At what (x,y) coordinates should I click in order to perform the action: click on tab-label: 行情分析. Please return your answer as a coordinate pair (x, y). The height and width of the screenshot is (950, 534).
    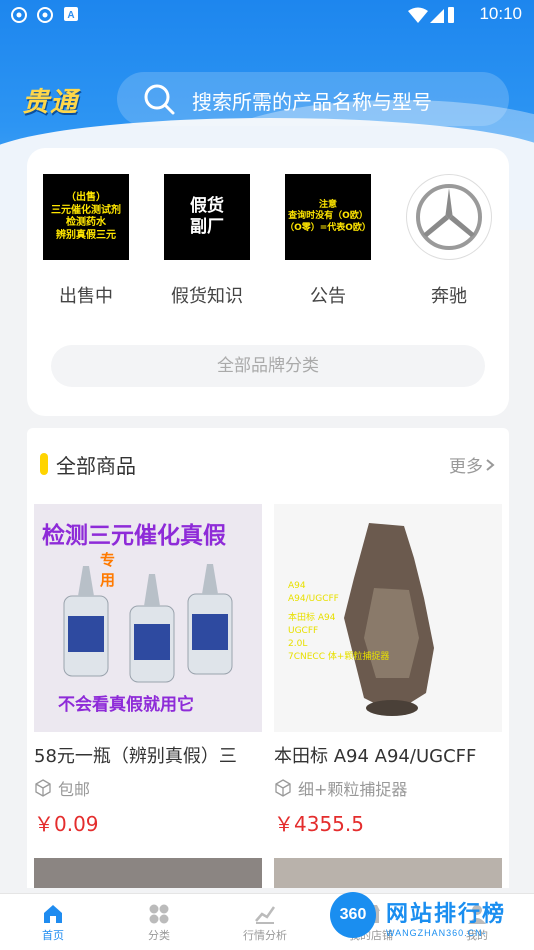
    Looking at the image, I should click on (265, 935).